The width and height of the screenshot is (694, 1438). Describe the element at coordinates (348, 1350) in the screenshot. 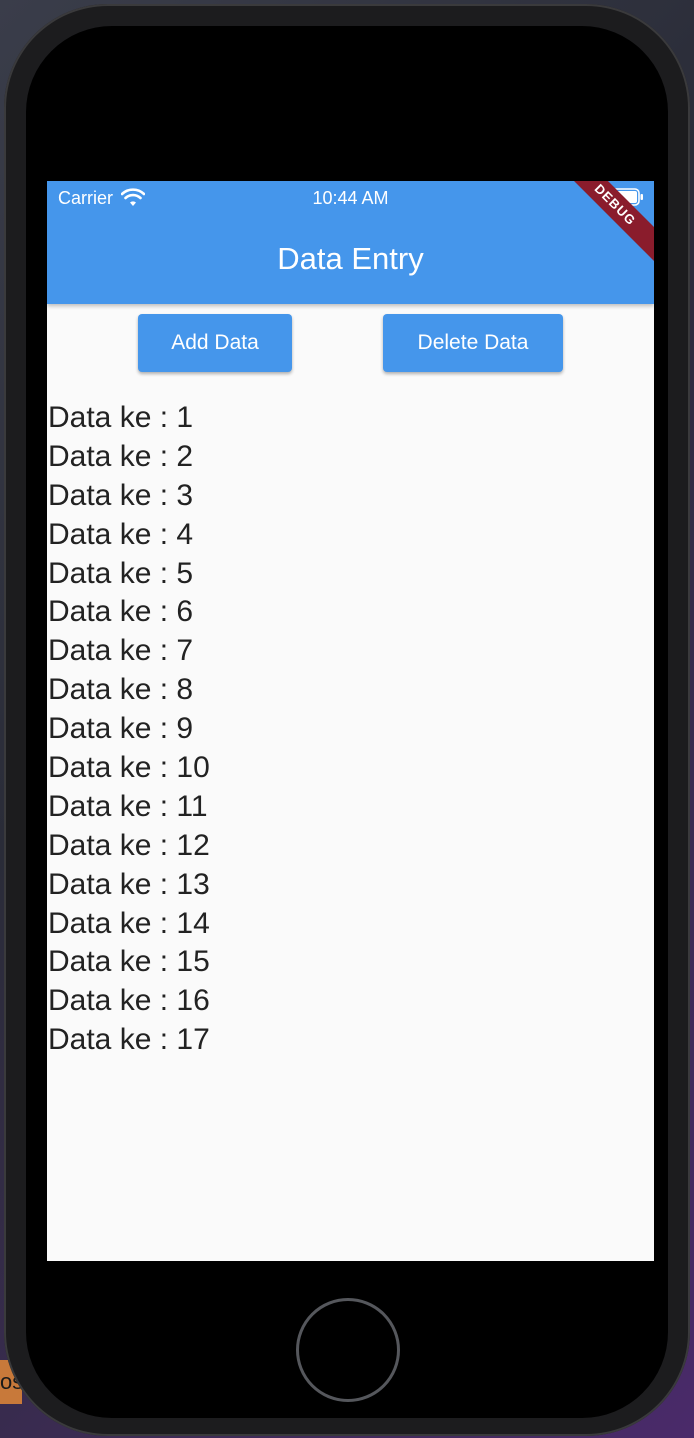

I see `home-button` at that location.